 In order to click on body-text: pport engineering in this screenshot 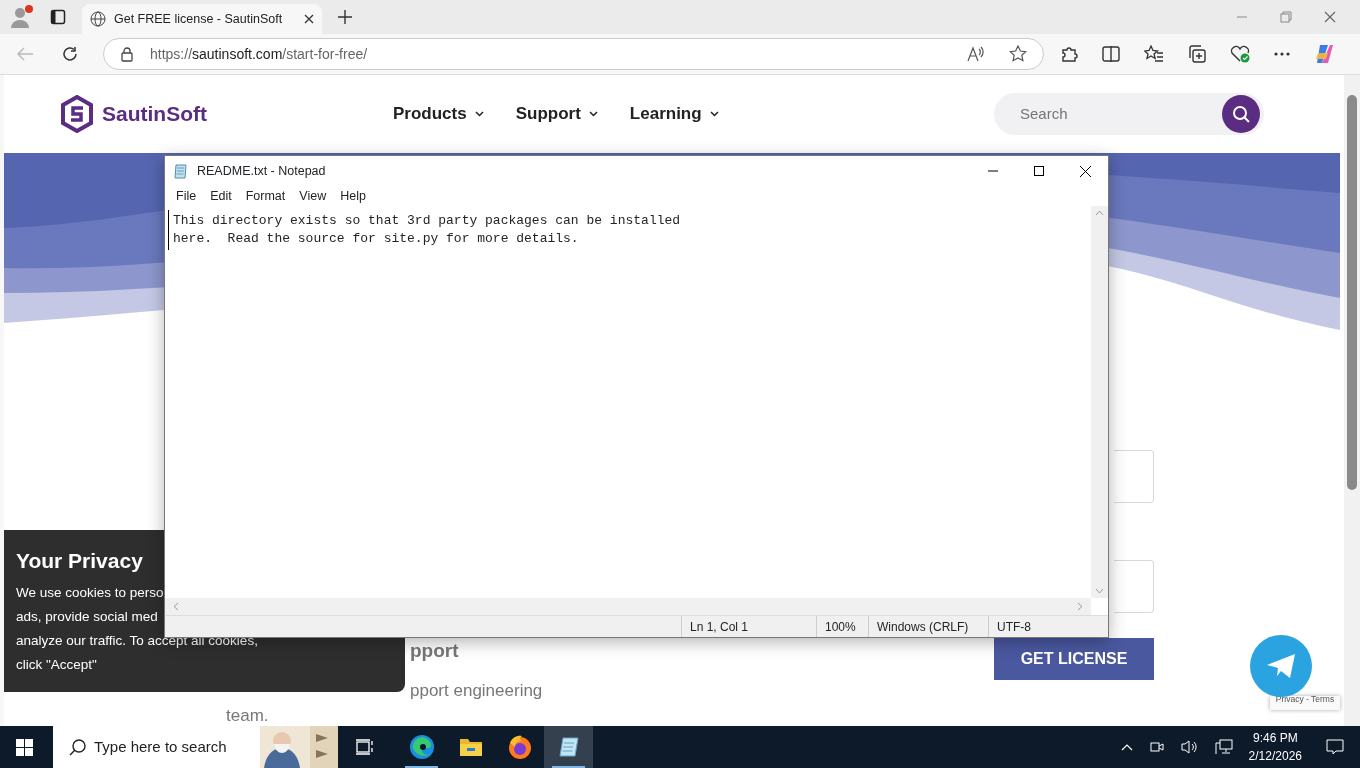, I will do `click(476, 690)`.